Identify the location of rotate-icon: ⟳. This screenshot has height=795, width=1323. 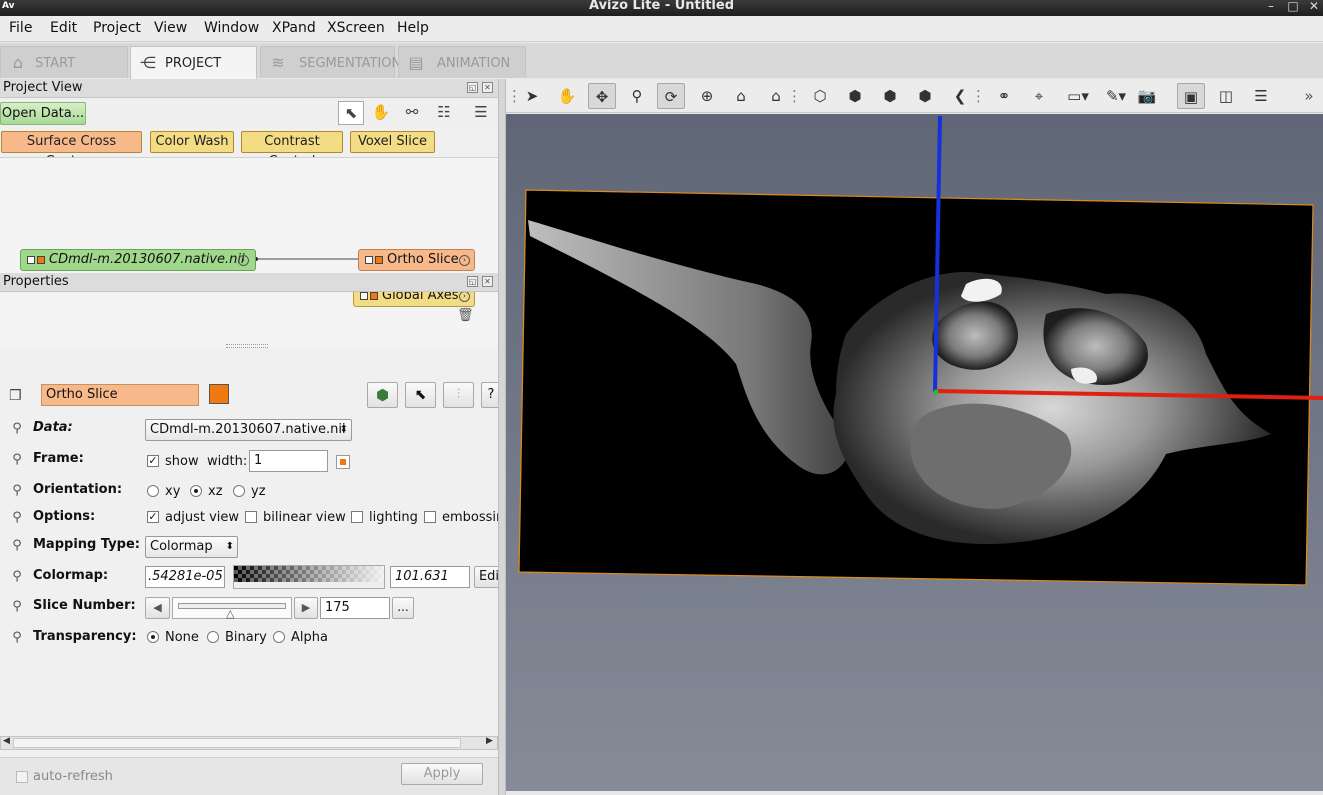
(671, 96).